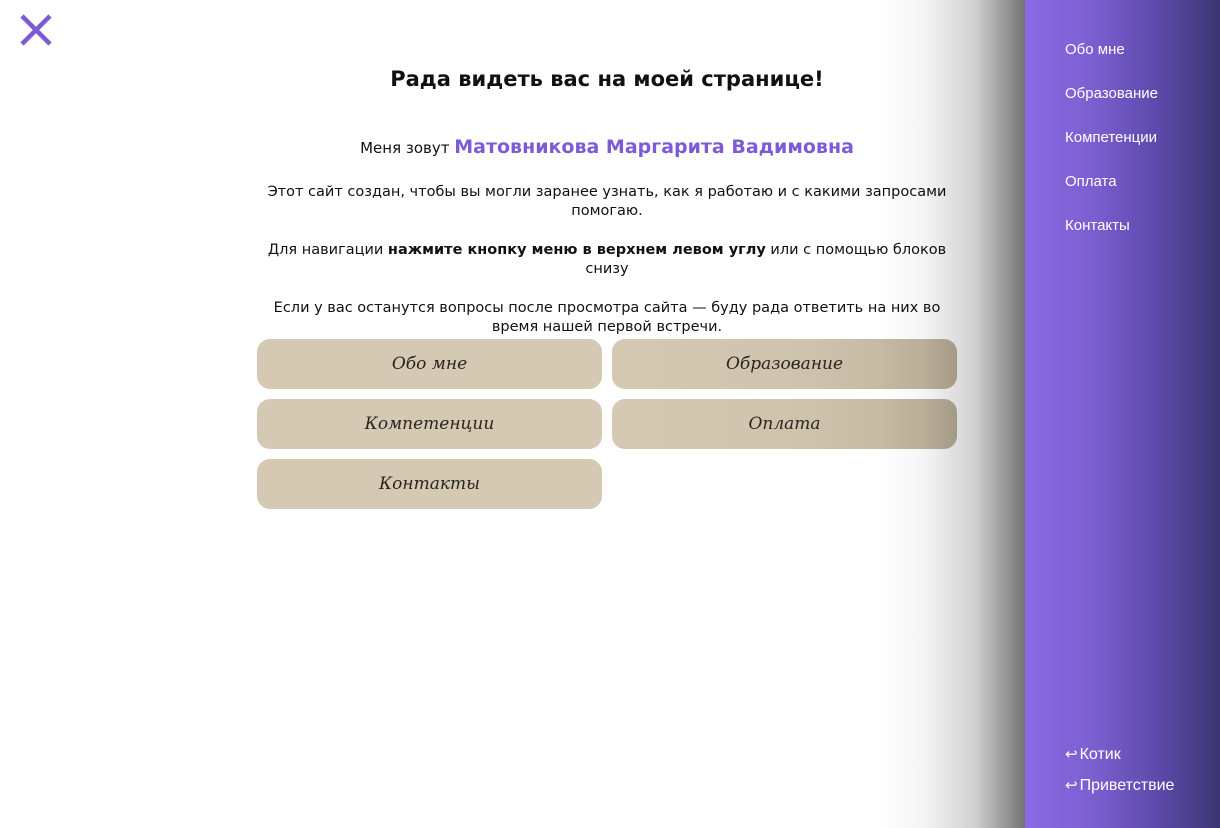  I want to click on block-about: Обо мне, so click(429, 364).